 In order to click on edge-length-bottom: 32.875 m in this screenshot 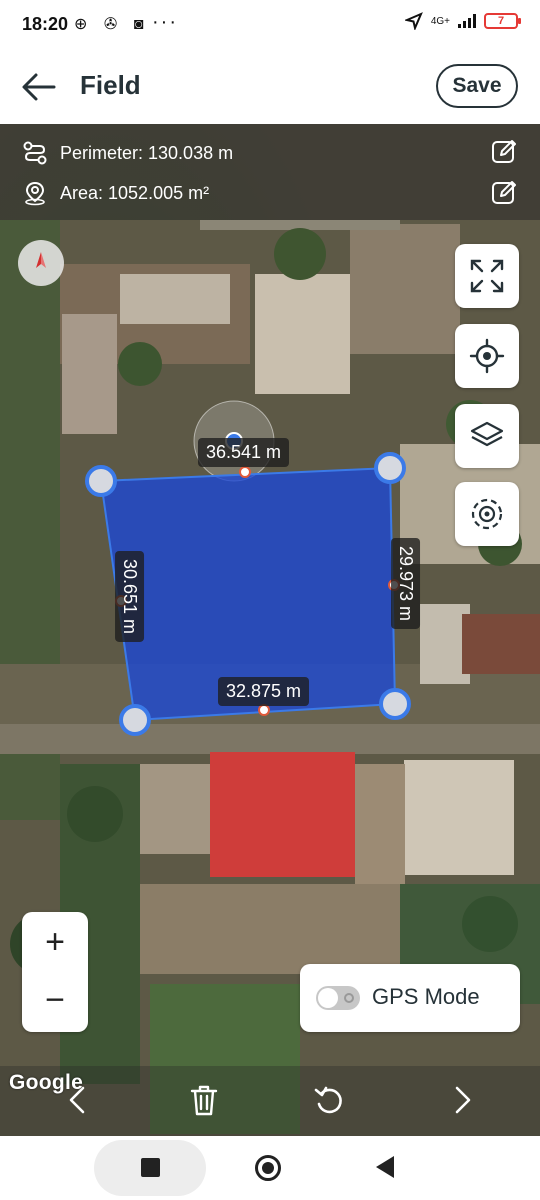, I will do `click(264, 691)`.